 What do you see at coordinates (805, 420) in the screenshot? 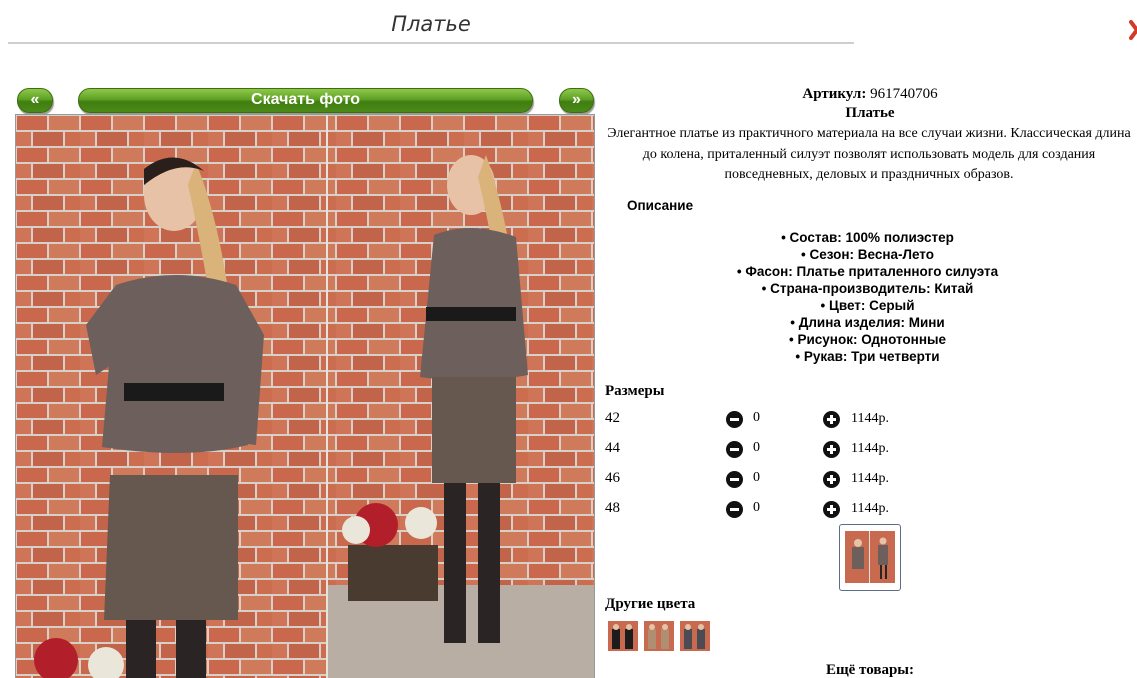
I see `size-row: 42 0 1144р.` at bounding box center [805, 420].